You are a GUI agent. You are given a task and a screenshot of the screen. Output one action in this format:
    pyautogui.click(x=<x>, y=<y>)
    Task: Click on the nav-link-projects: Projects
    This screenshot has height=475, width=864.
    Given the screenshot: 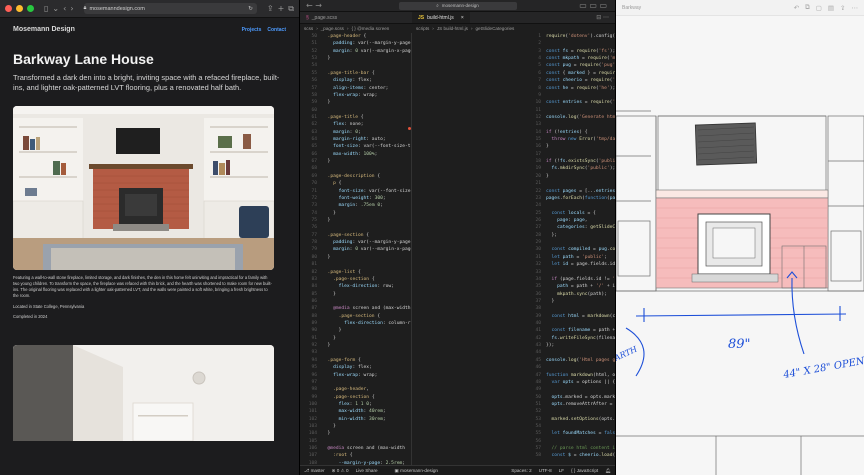 What is the action you would take?
    pyautogui.click(x=252, y=30)
    